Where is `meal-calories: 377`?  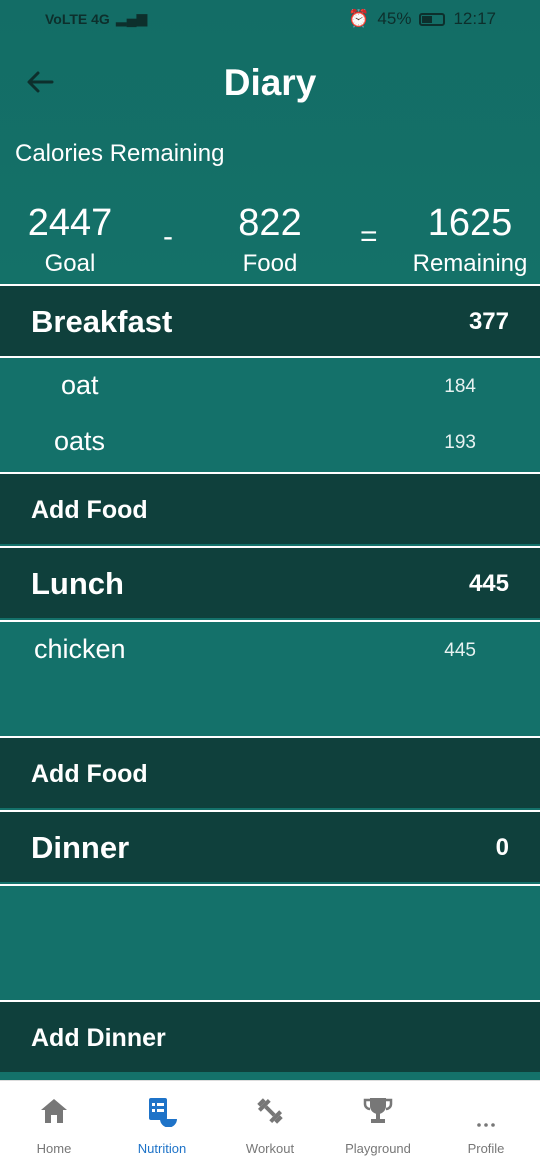
meal-calories: 377 is located at coordinates (488, 321).